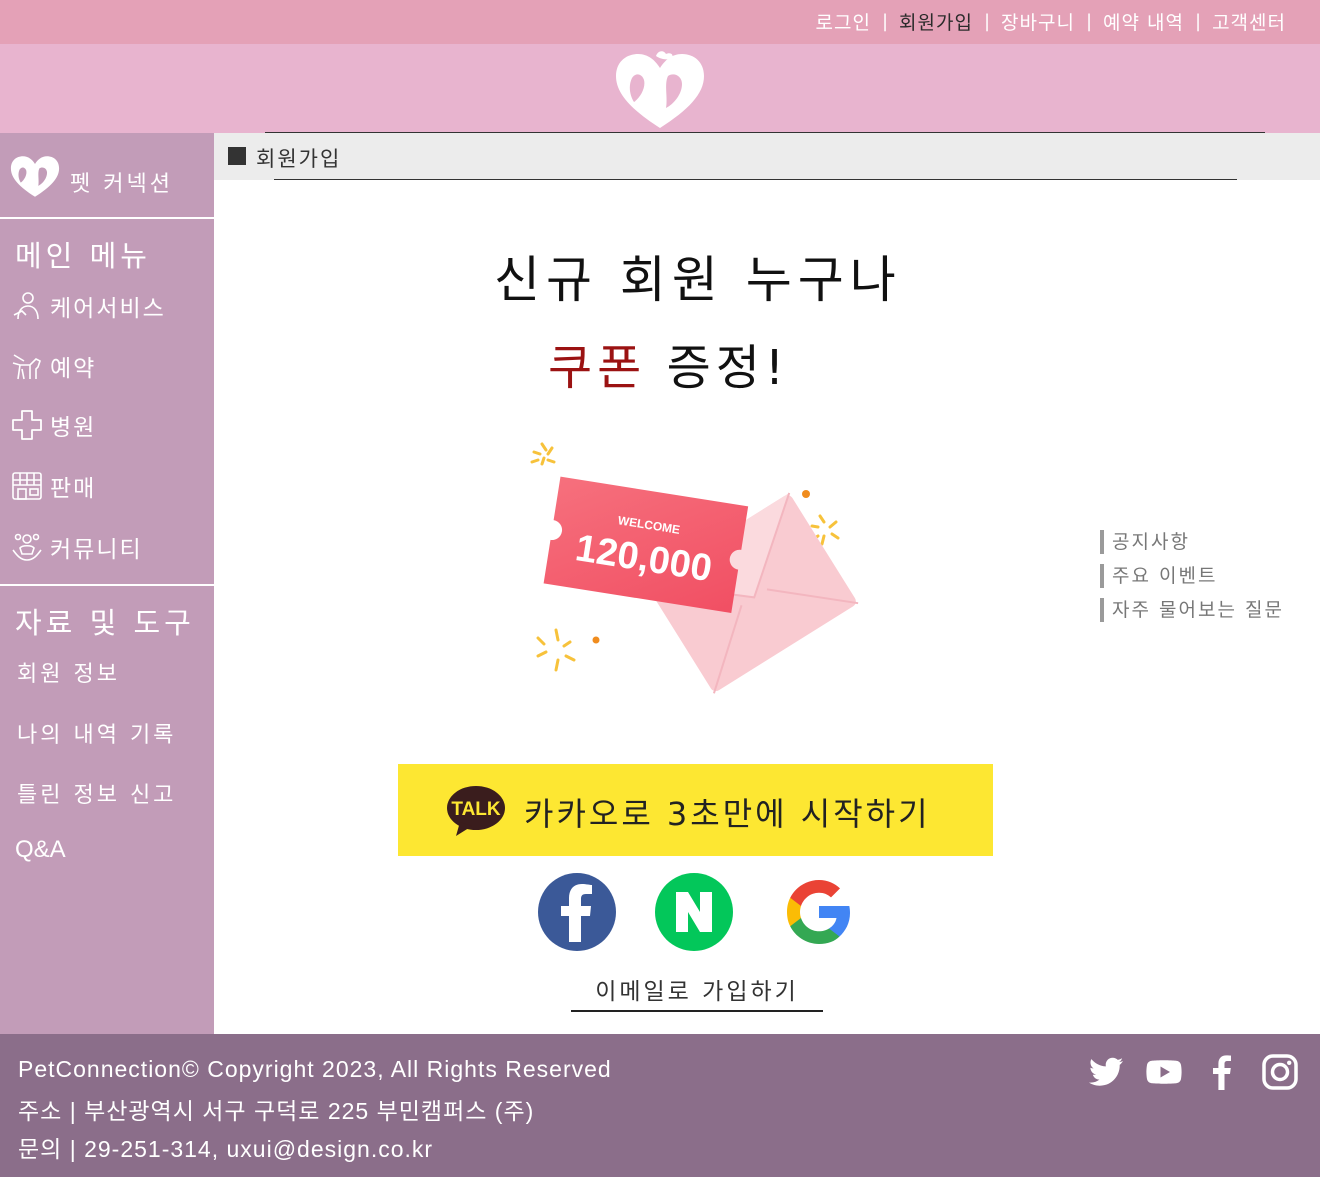 The image size is (1320, 1177). Describe the element at coordinates (597, 368) in the screenshot. I see `promo-highlight: 쿠폰` at that location.